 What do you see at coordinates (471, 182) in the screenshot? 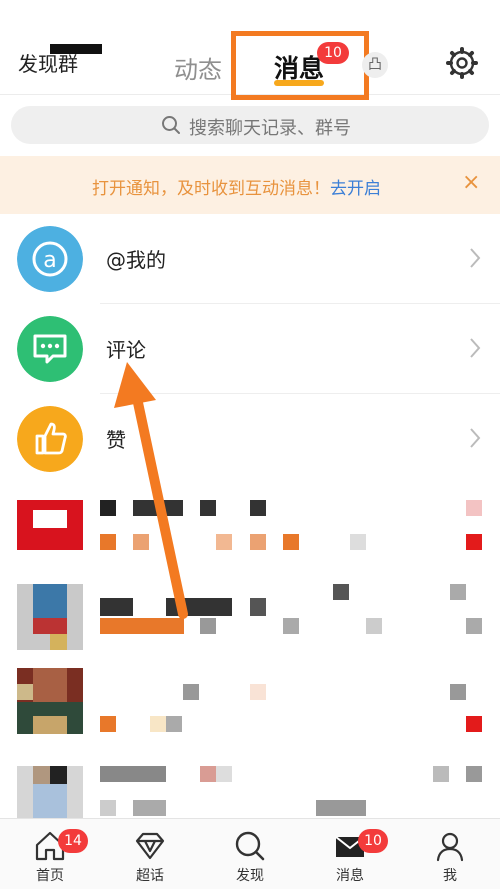
I see `close-icon: ×` at bounding box center [471, 182].